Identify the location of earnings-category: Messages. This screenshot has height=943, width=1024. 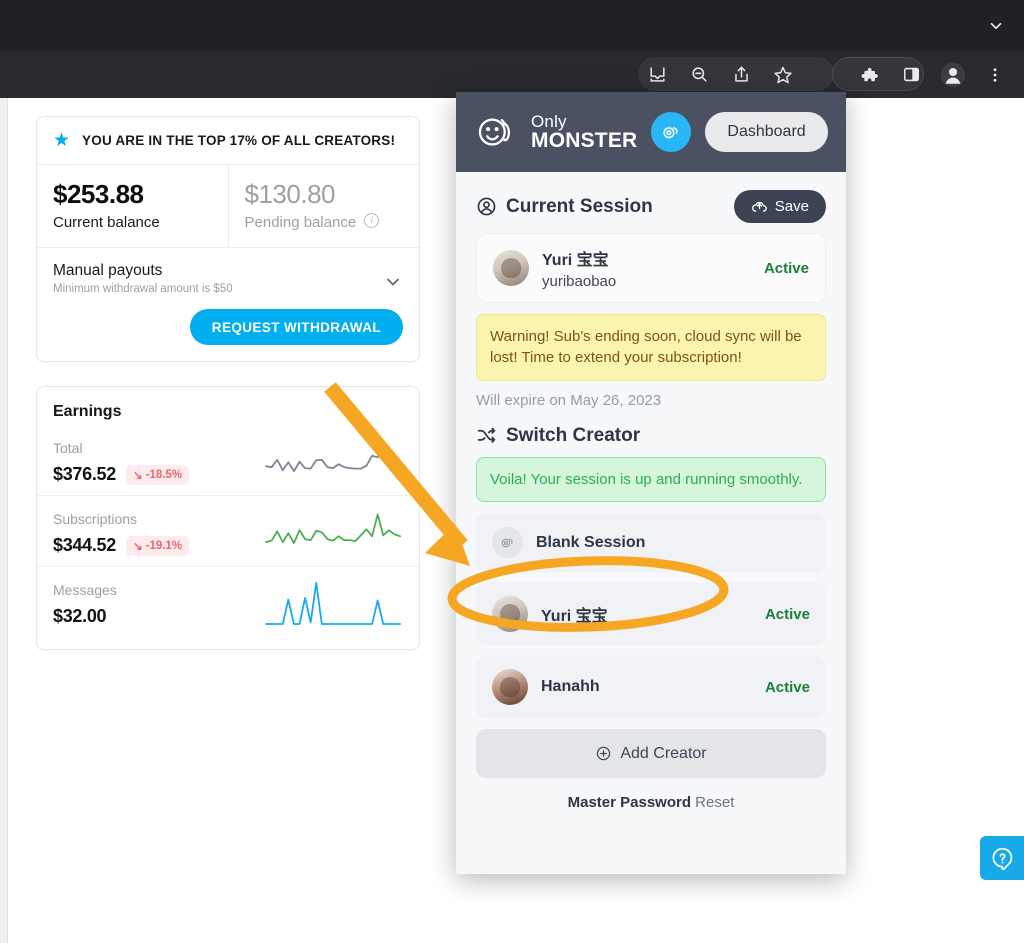
(85, 590).